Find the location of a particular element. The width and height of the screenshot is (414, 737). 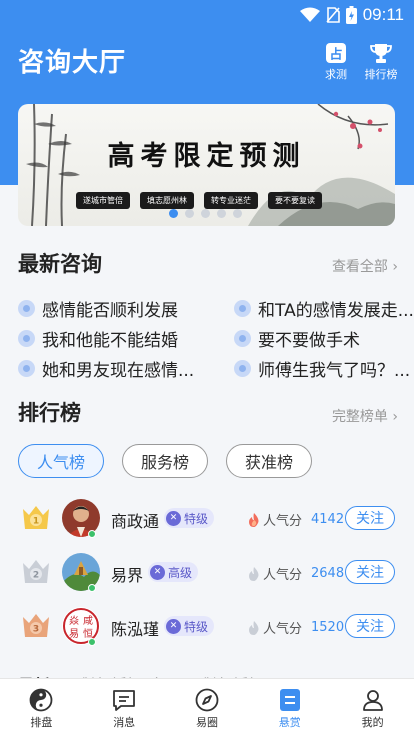

full-ranking-label: 完整榜单 is located at coordinates (359, 417).